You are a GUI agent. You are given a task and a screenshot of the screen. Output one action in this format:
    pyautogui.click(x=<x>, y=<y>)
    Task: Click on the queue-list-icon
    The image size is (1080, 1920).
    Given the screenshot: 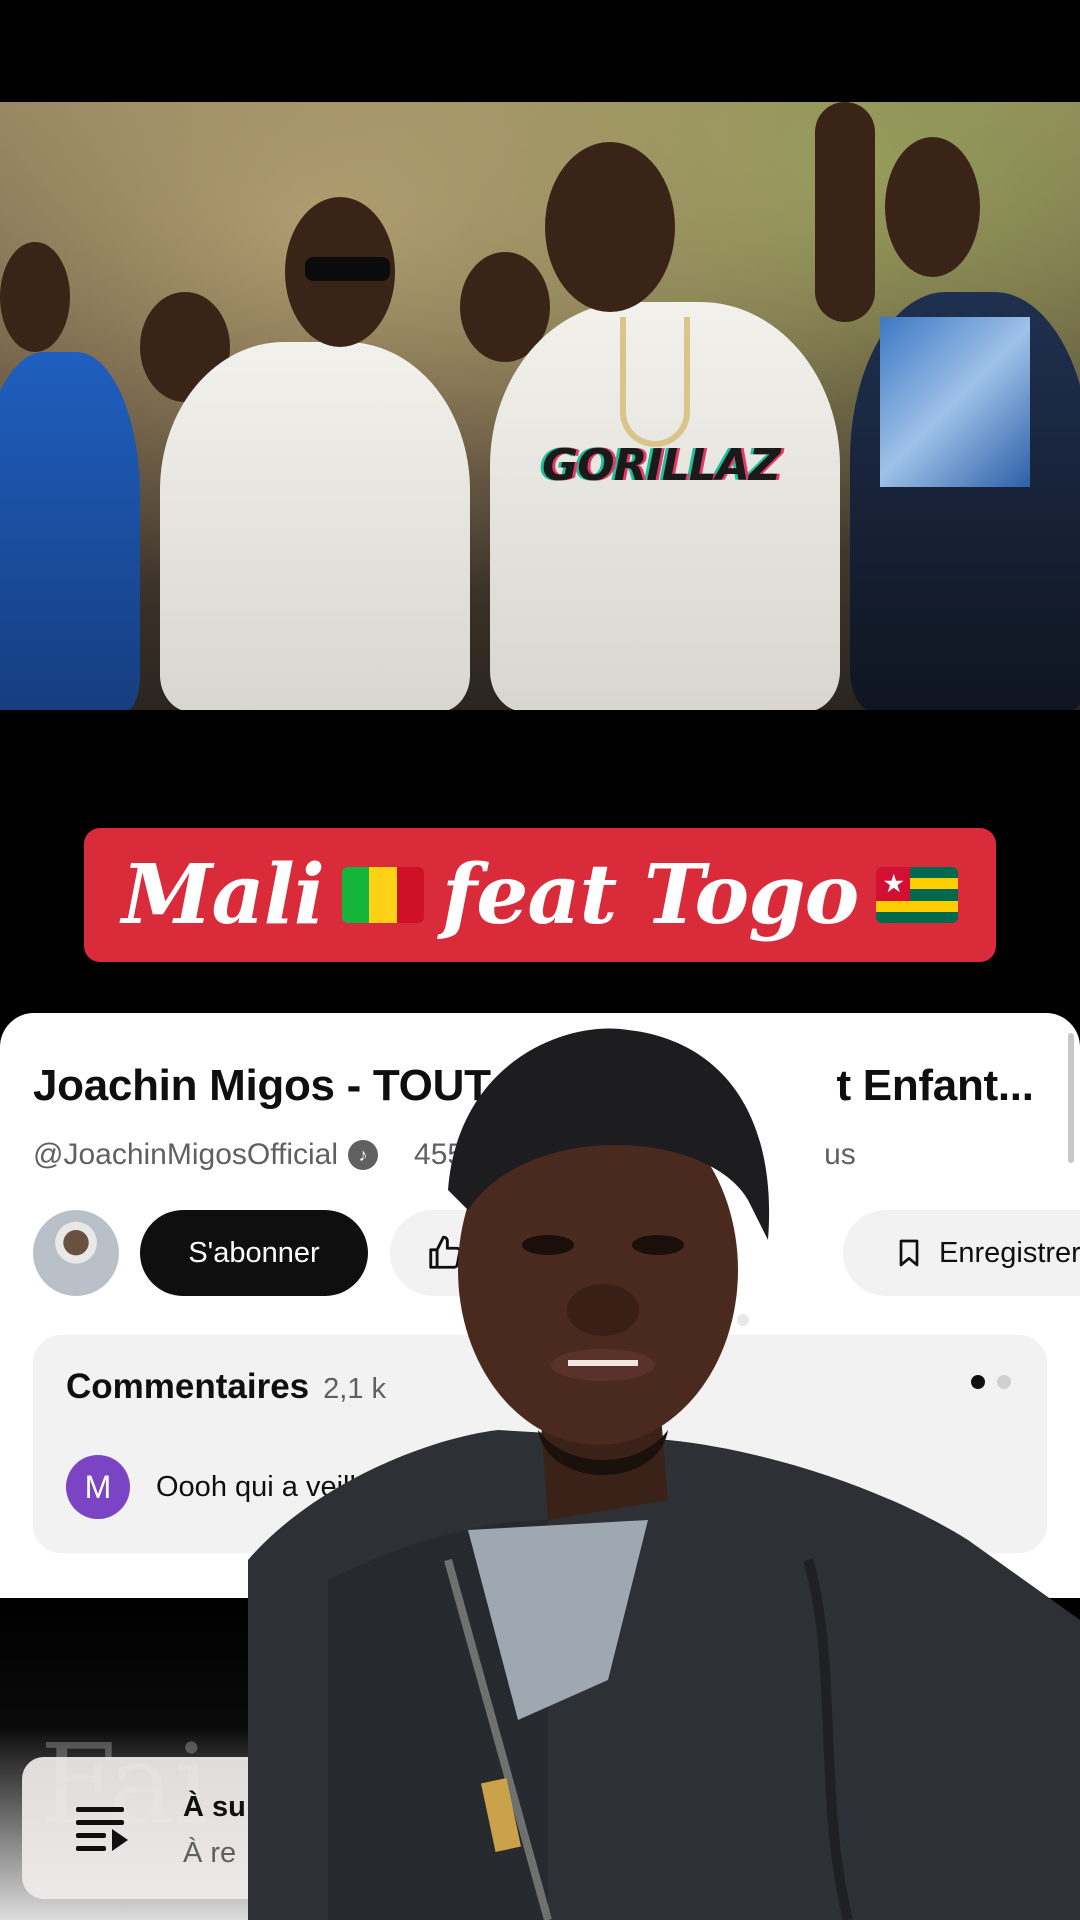 What is the action you would take?
    pyautogui.click(x=102, y=1829)
    